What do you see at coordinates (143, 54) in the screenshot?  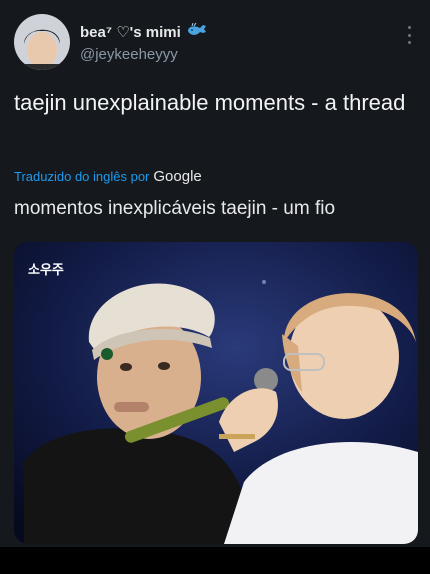 I see `author-handle: @jeykeeheyyy` at bounding box center [143, 54].